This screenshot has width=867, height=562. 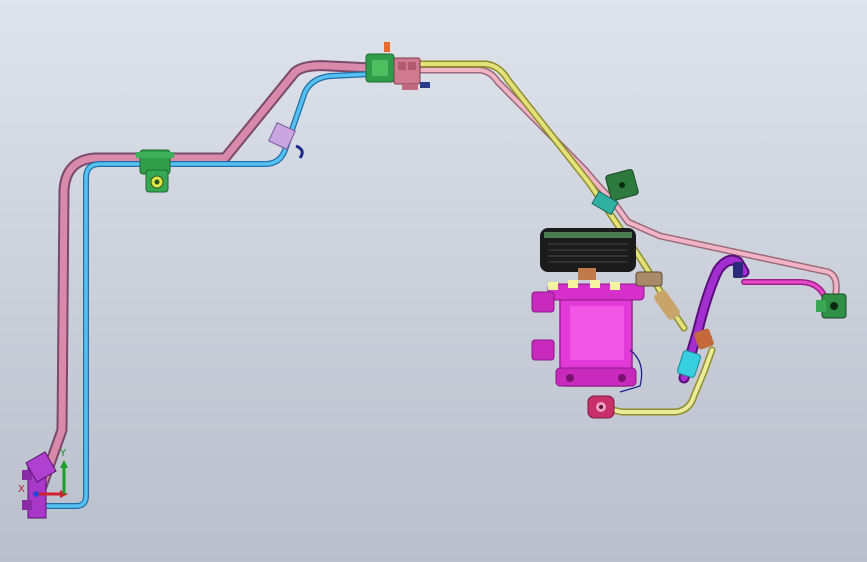 What do you see at coordinates (689, 364) in the screenshot?
I see `cyan-ferrule` at bounding box center [689, 364].